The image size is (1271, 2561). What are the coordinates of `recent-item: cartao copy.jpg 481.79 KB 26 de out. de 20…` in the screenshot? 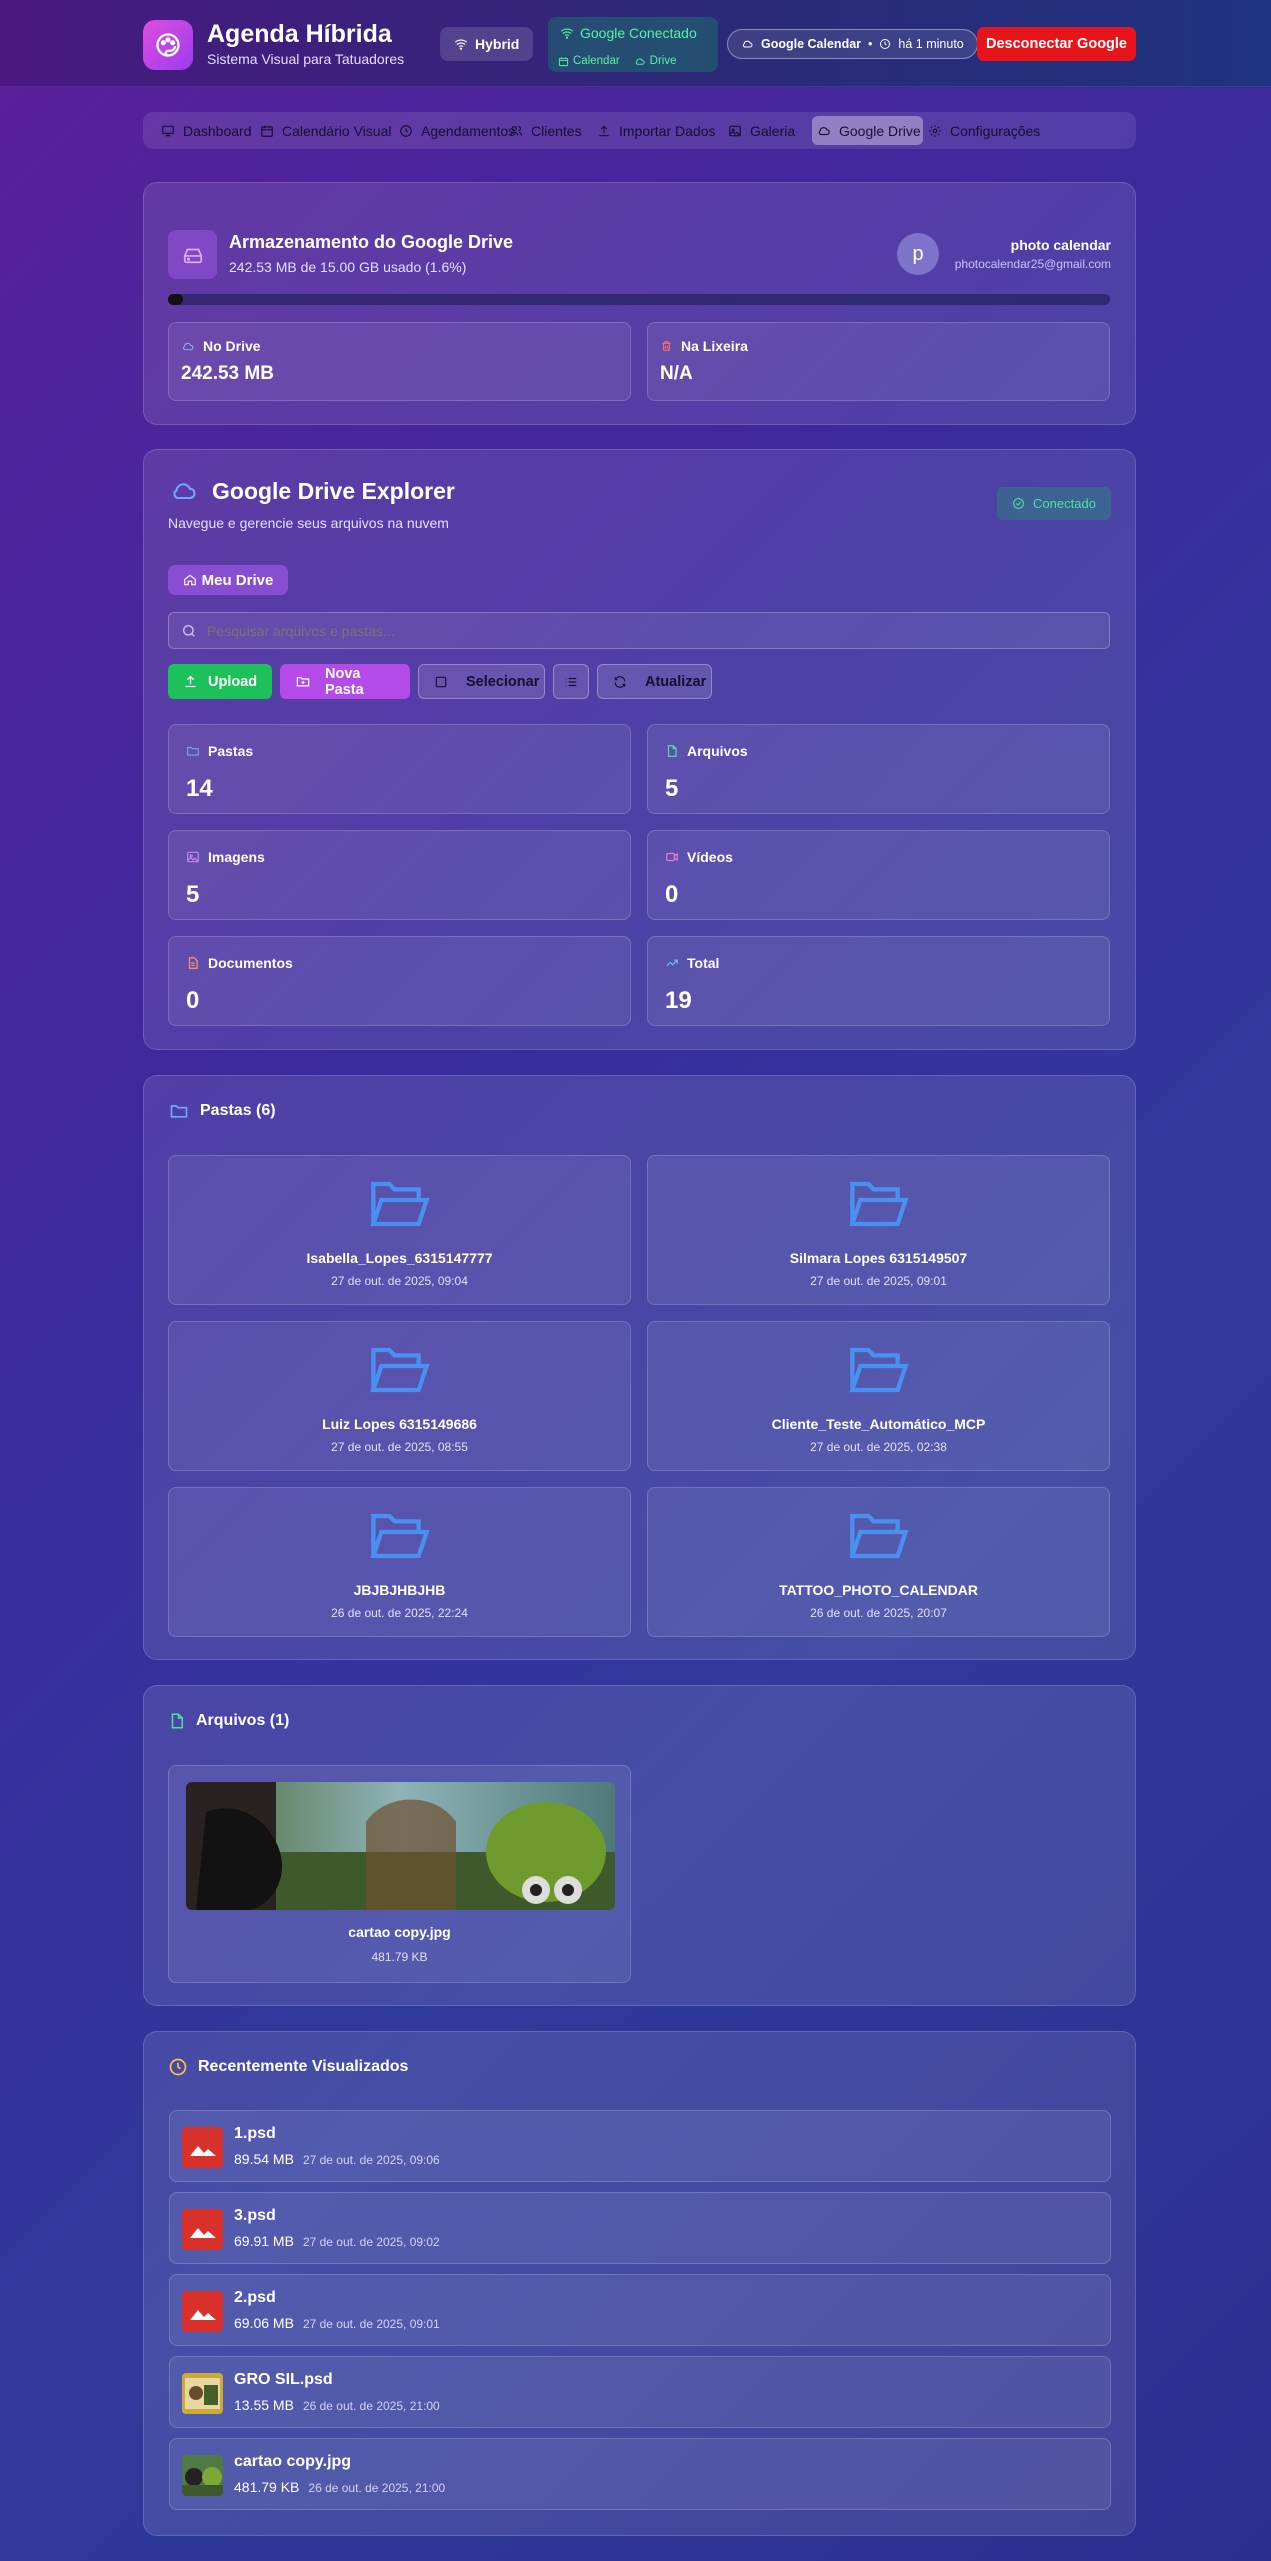 It's located at (640, 2474).